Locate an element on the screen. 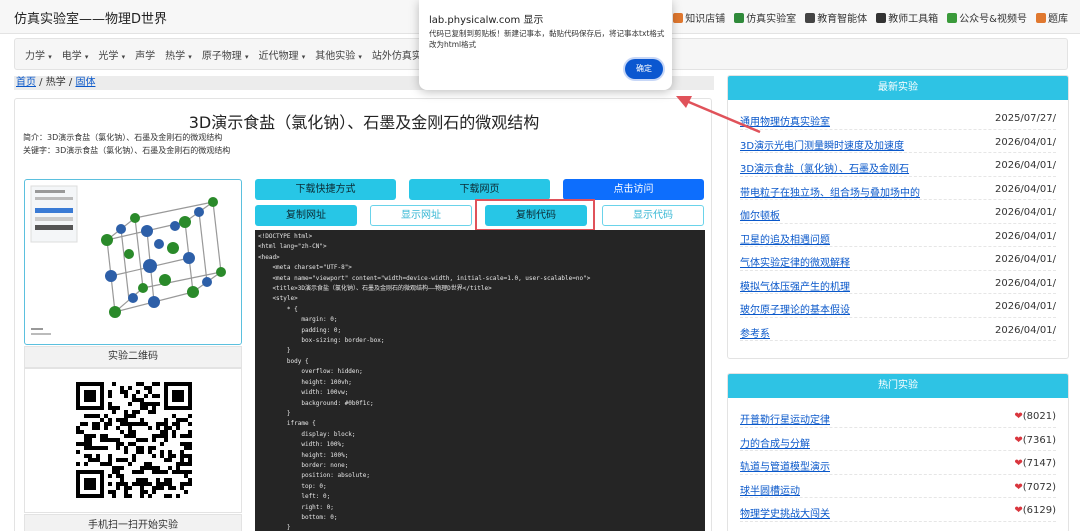 This screenshot has height=531, width=1080. download-shortcut-button: 下载快捷方式 is located at coordinates (325, 189).